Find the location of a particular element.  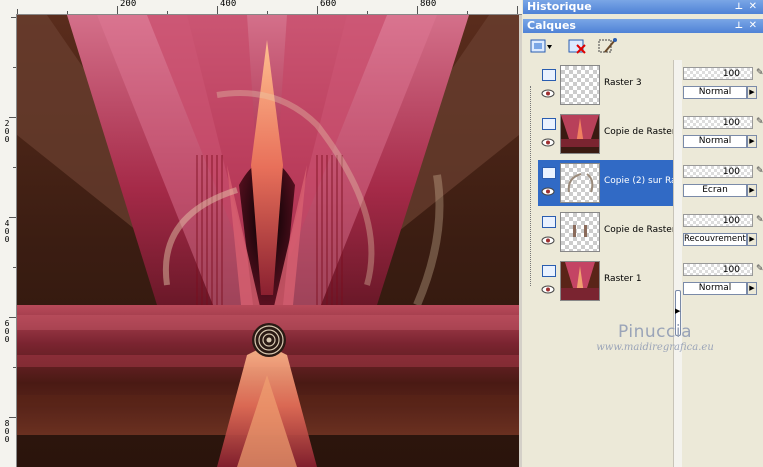

new-layer-button is located at coordinates (540, 46).